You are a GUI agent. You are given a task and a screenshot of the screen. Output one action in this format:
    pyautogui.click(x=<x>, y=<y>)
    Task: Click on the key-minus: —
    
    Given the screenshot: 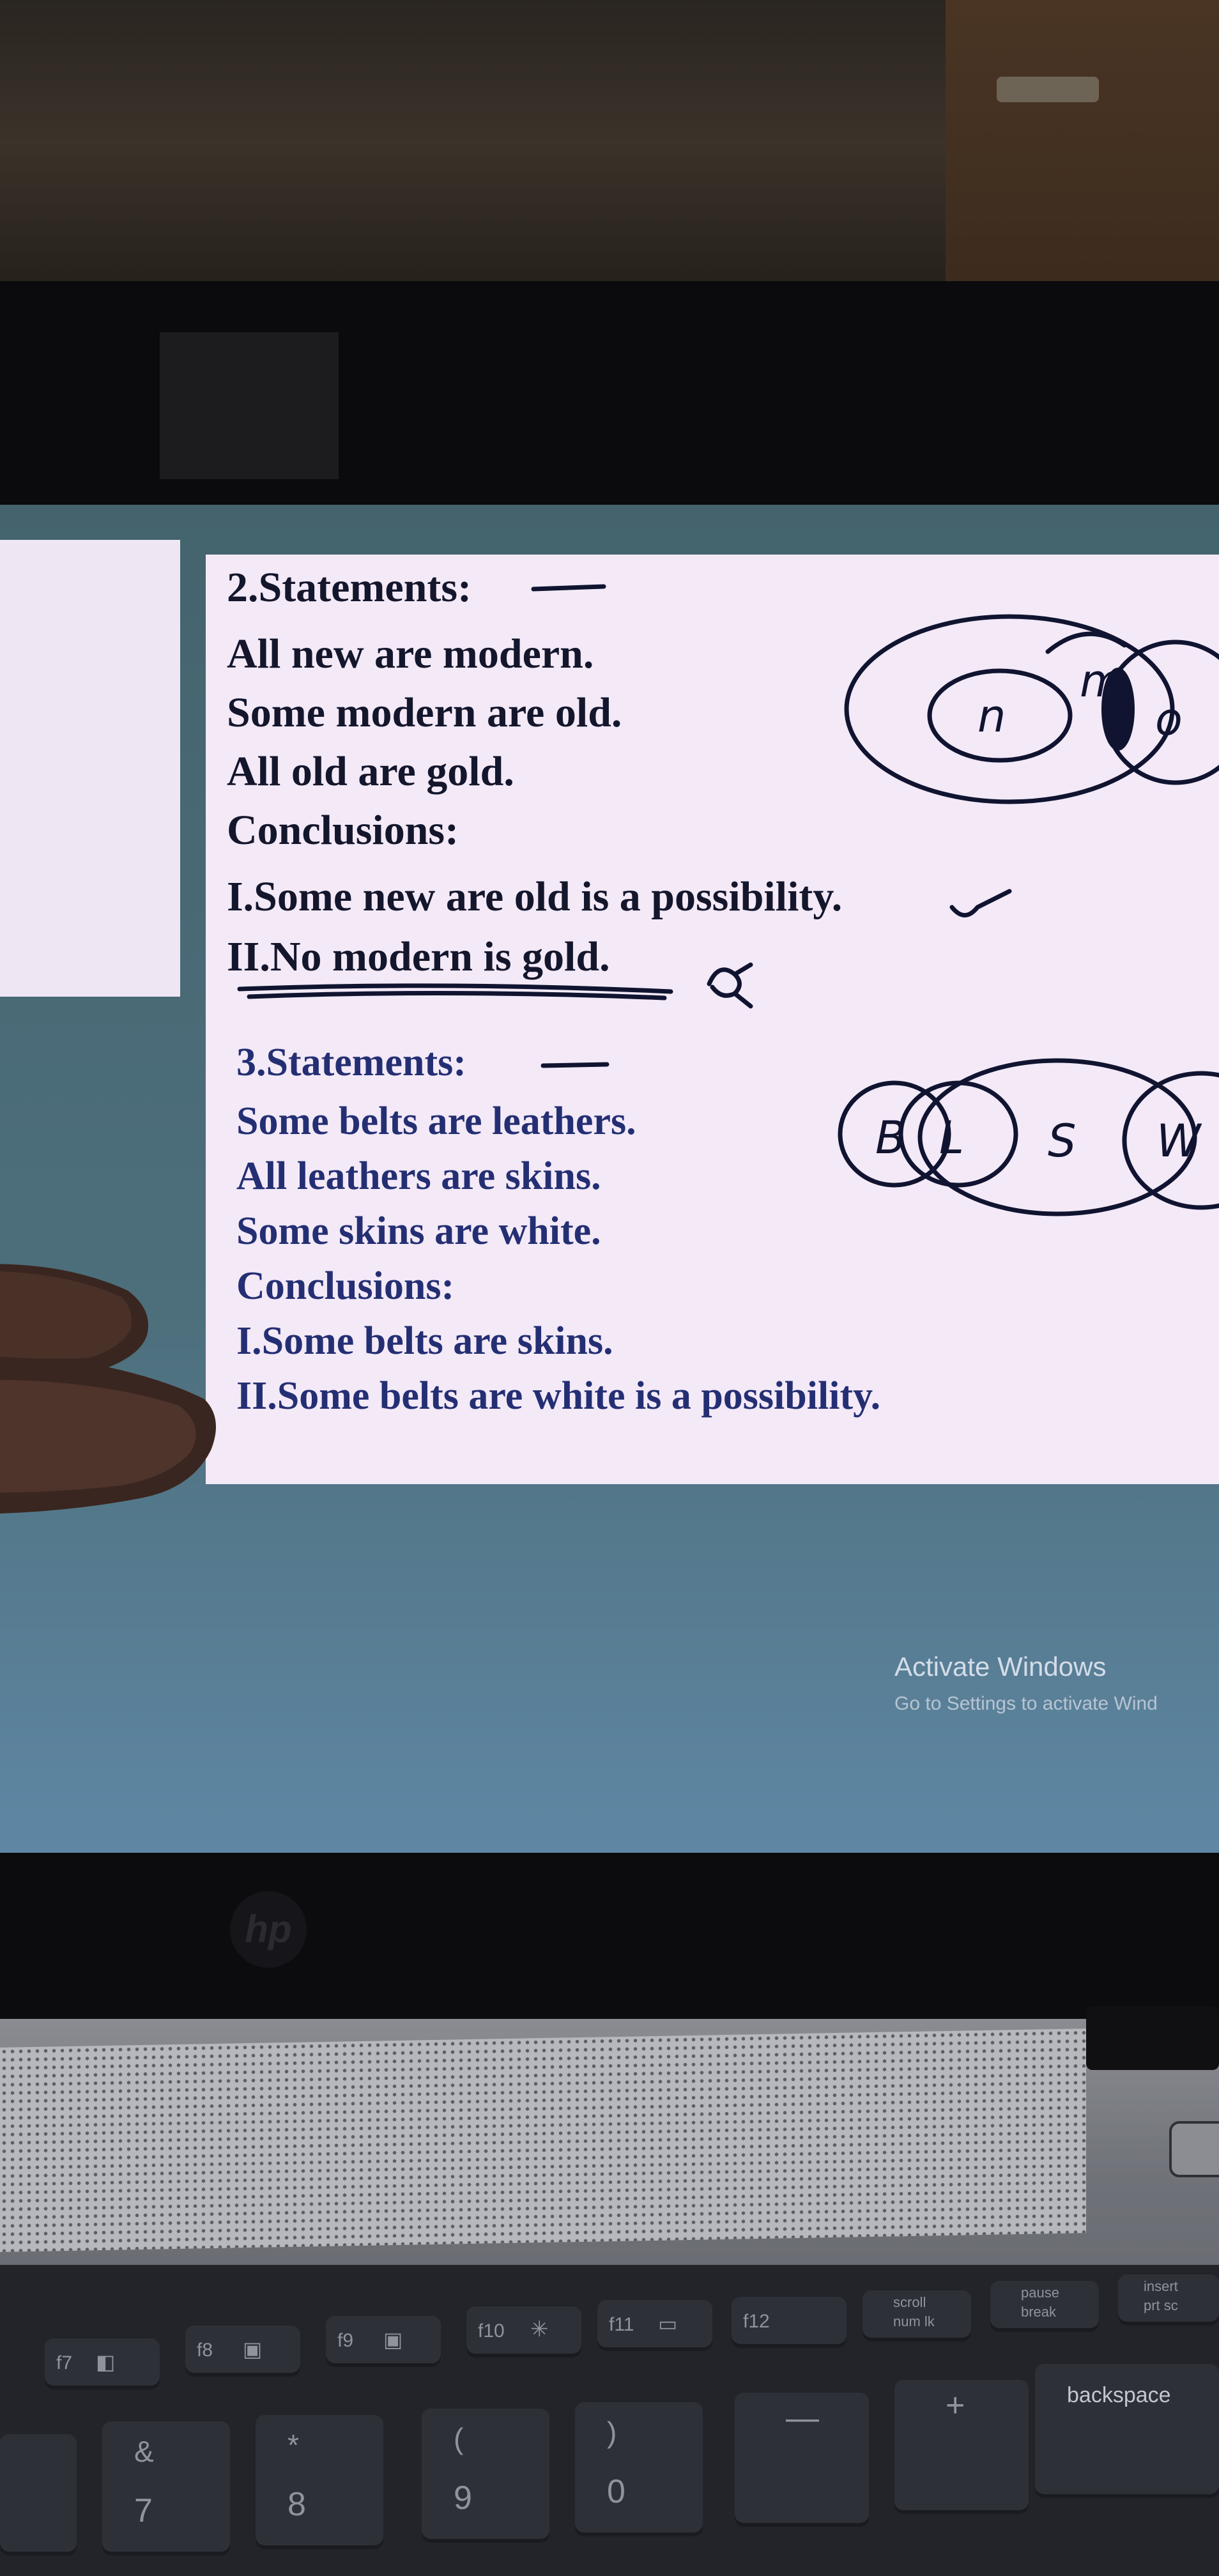 What is the action you would take?
    pyautogui.click(x=802, y=2460)
    